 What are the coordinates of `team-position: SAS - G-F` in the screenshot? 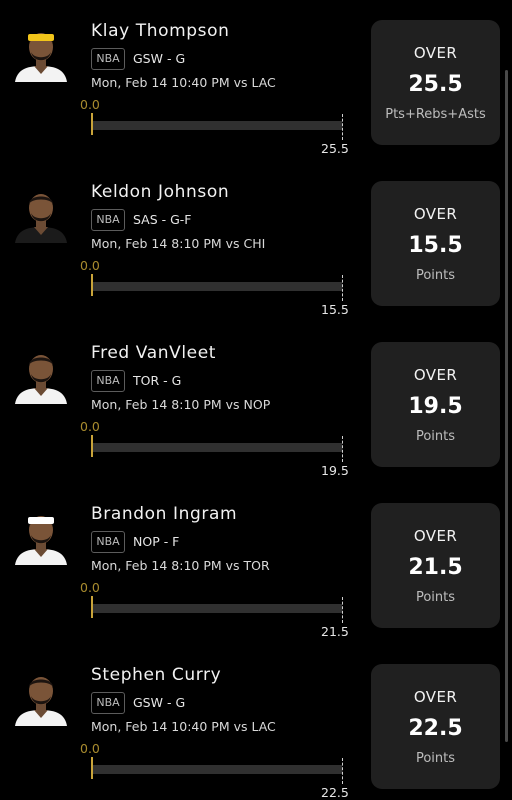 It's located at (162, 219).